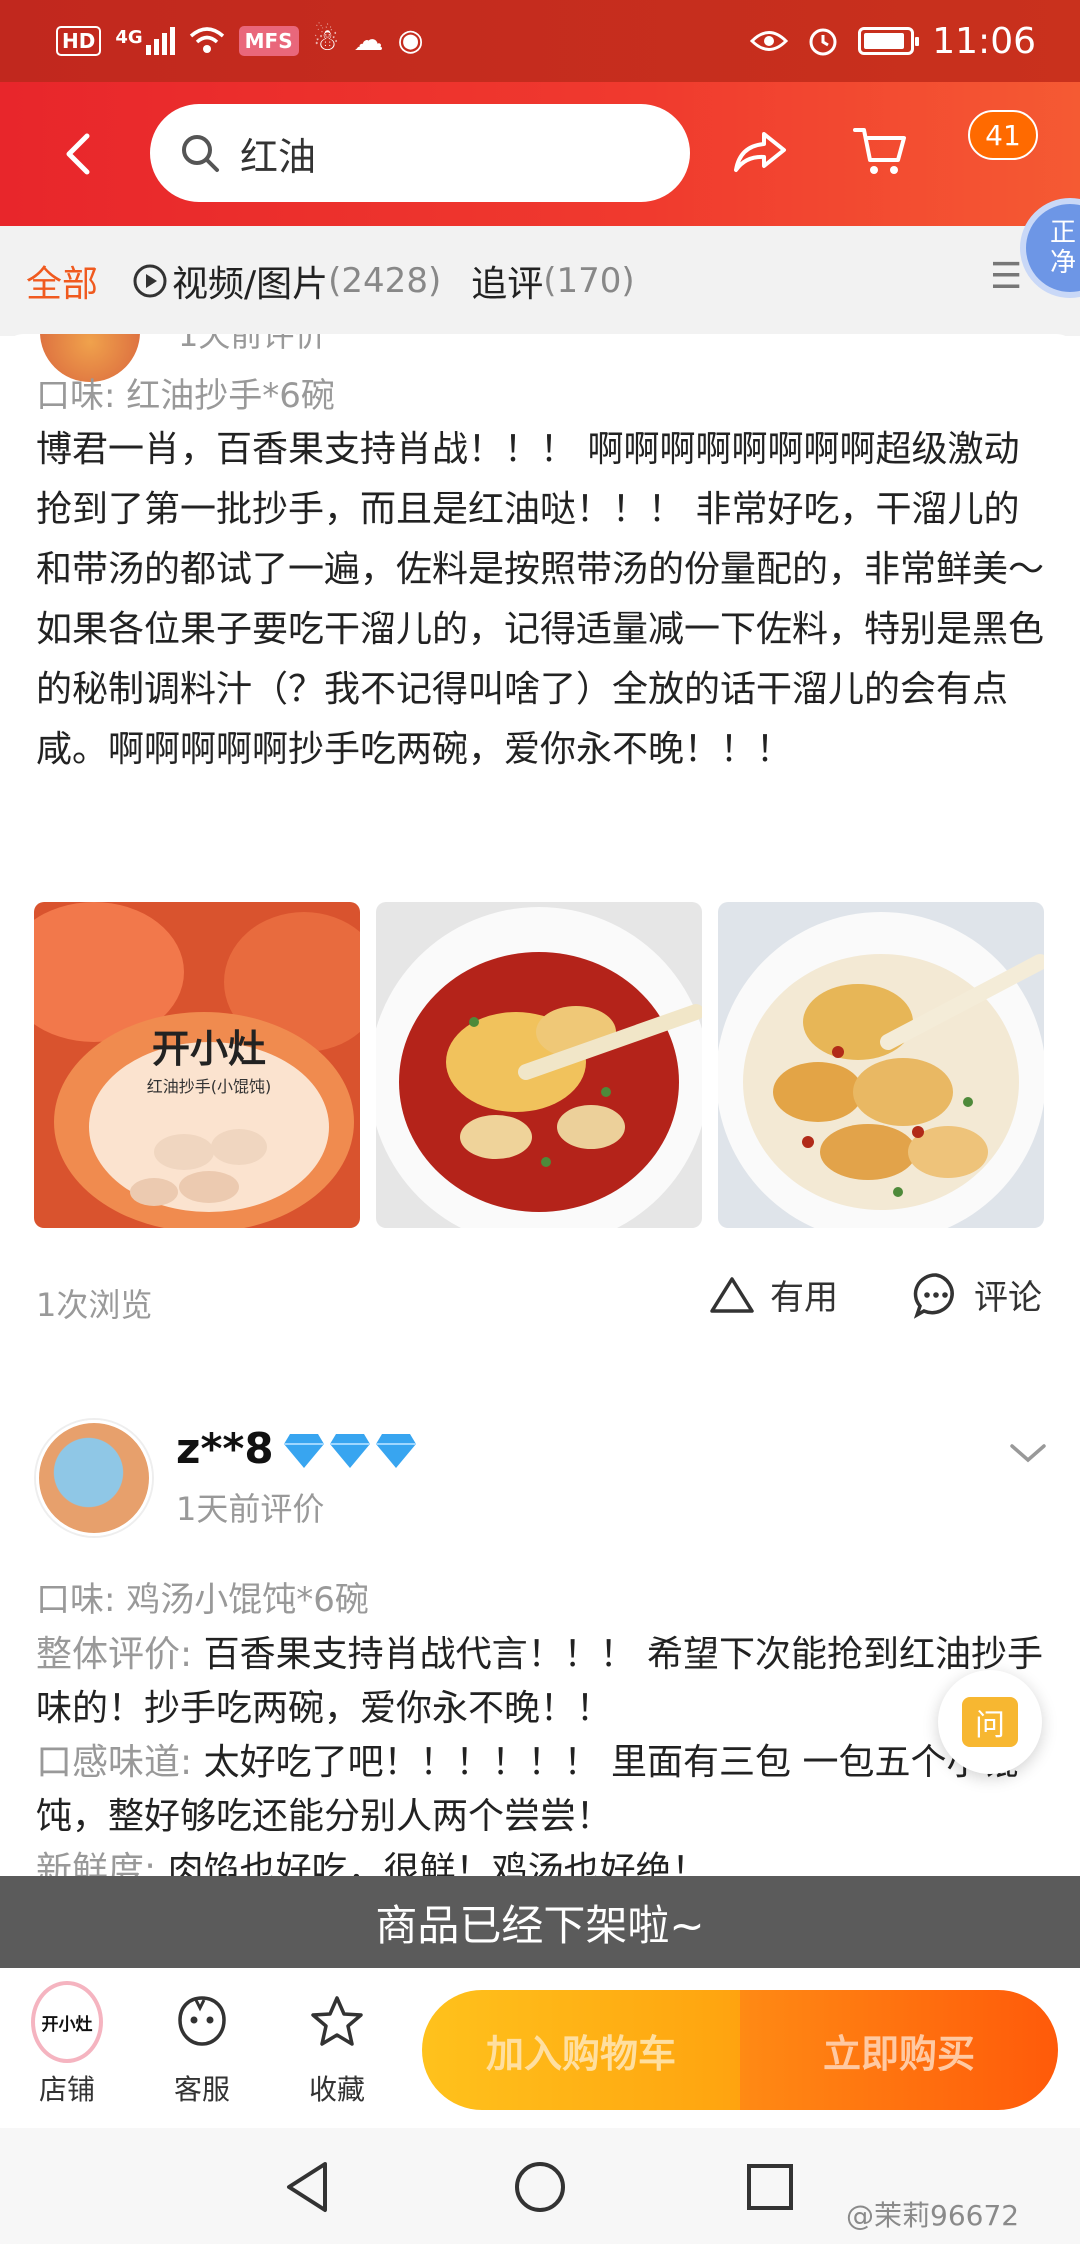 Image resolution: width=1080 pixels, height=2244 pixels. I want to click on share-icon, so click(760, 152).